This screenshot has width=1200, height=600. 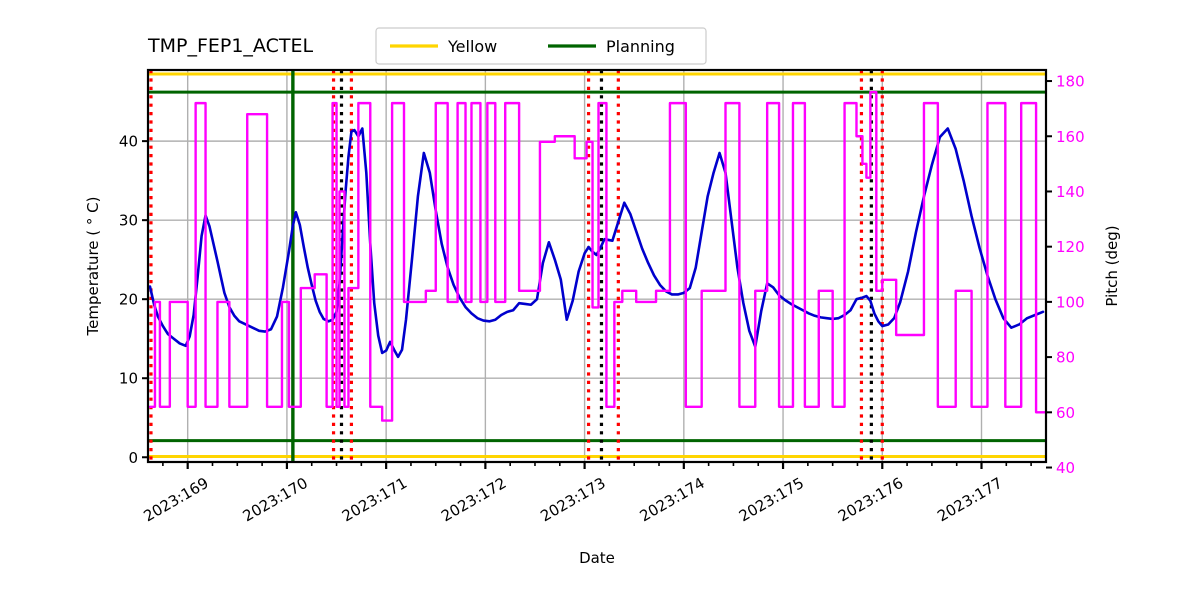 I want to click on y-tick-label-right: 180, so click(x=1070, y=82).